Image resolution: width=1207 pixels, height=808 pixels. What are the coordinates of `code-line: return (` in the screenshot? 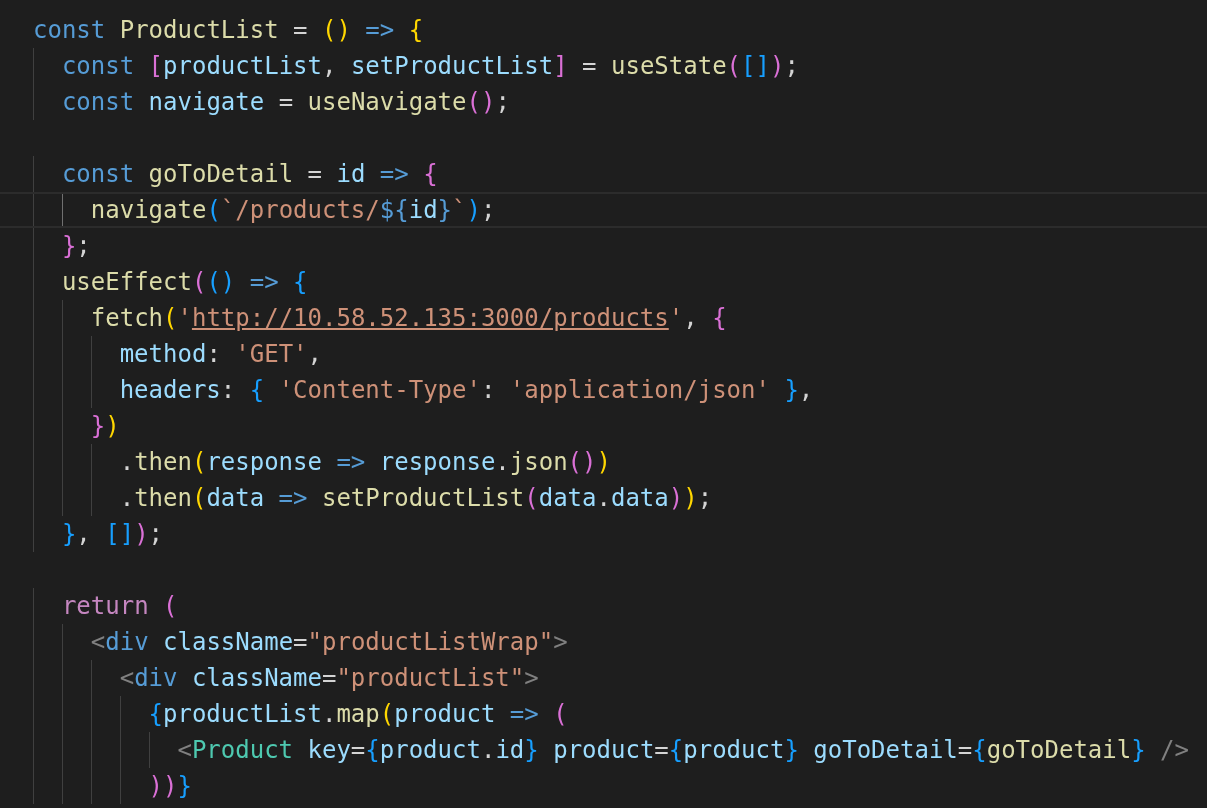 It's located at (603, 606).